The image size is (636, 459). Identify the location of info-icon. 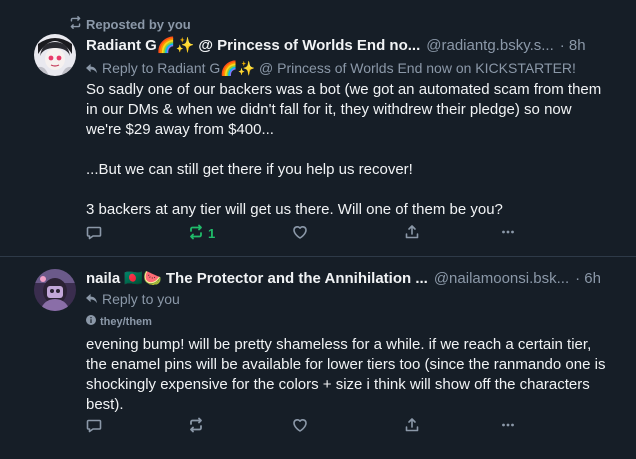
(91, 321).